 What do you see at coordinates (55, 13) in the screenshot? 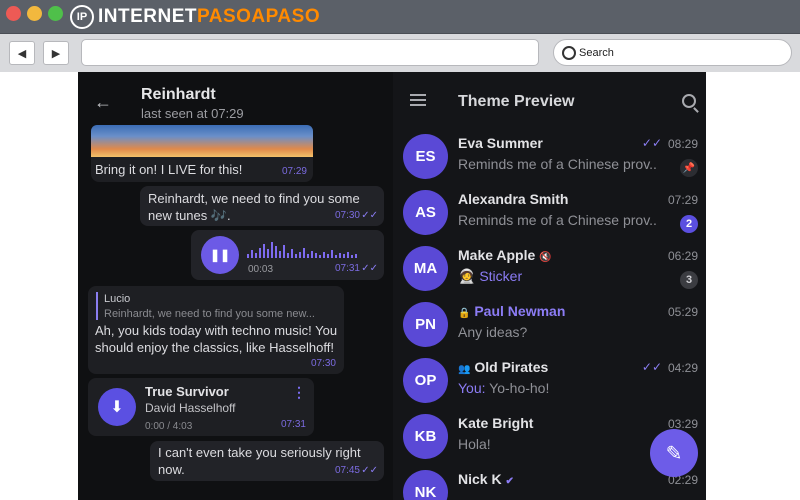
I see `maximize-window-button` at bounding box center [55, 13].